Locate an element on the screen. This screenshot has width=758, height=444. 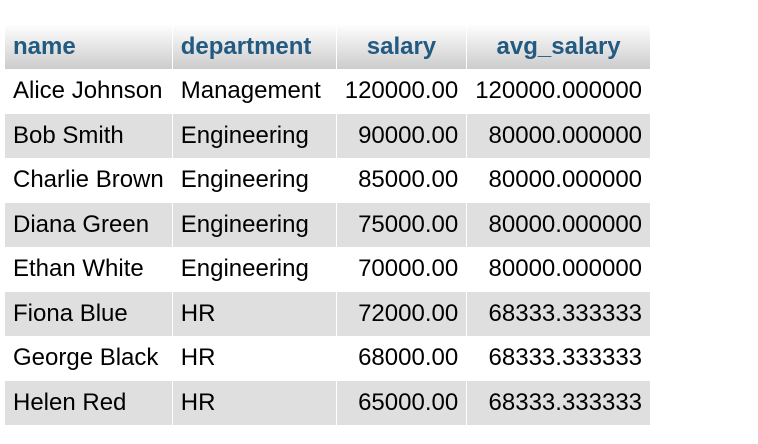
cell-name: George Black is located at coordinates (89, 358).